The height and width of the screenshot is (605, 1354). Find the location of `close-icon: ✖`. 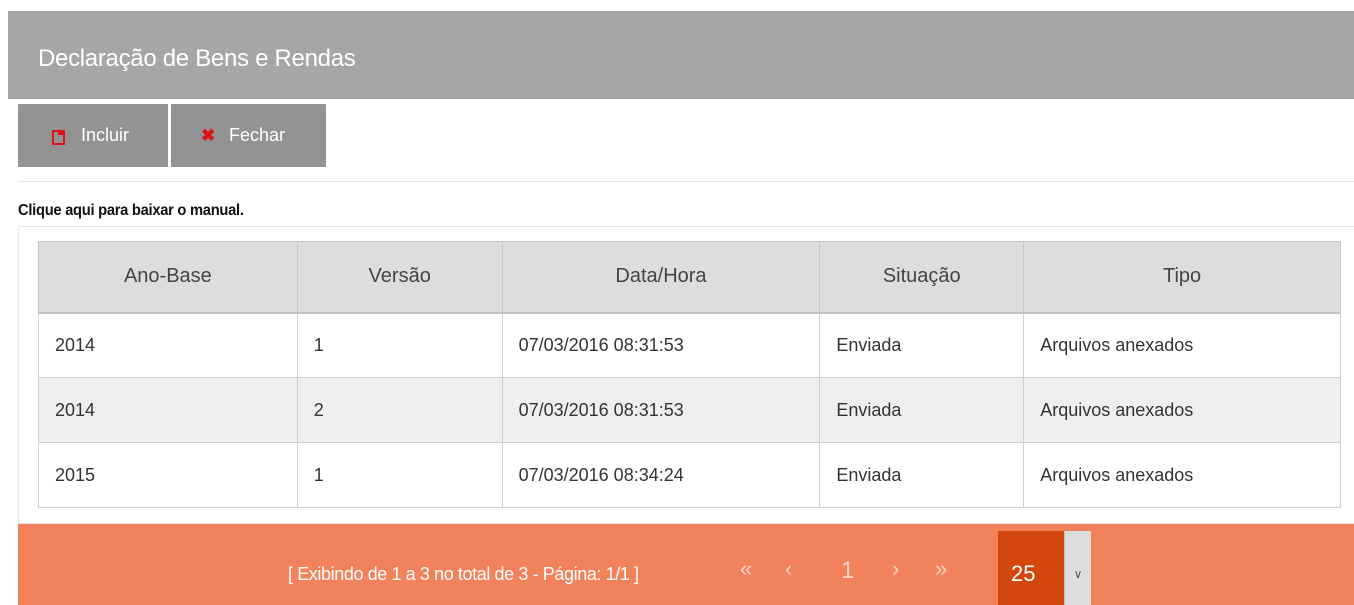

close-icon: ✖ is located at coordinates (208, 135).